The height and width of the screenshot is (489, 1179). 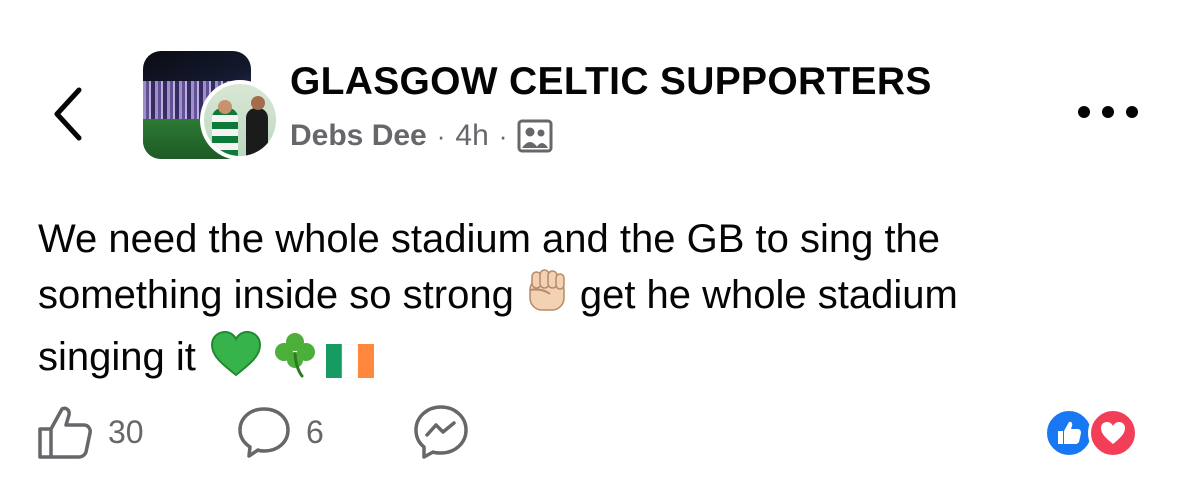 What do you see at coordinates (768, 295) in the screenshot?
I see `post-text: get he whole stadium` at bounding box center [768, 295].